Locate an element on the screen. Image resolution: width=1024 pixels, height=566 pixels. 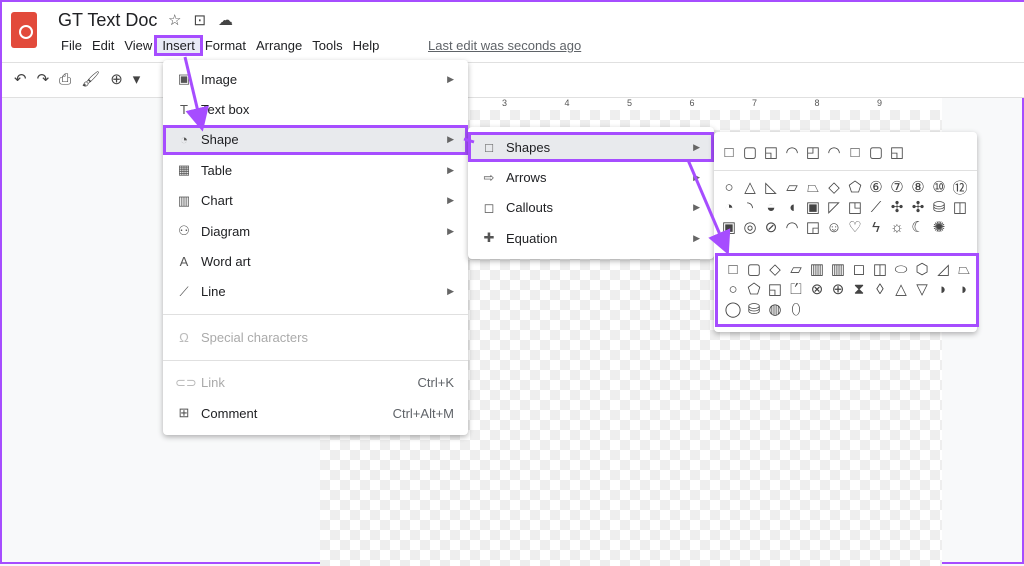
basic-shape-icon: ○ is located at coordinates (729, 187).